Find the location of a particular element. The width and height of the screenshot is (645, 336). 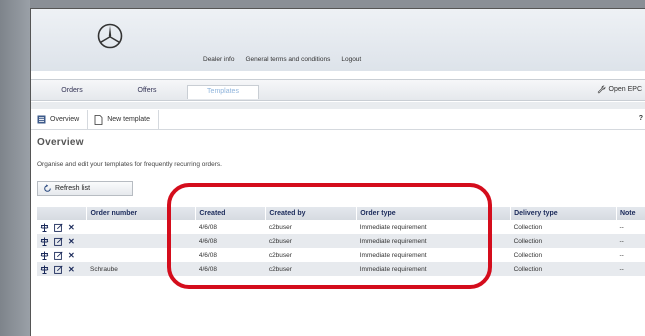

wrench-icon is located at coordinates (601, 89).